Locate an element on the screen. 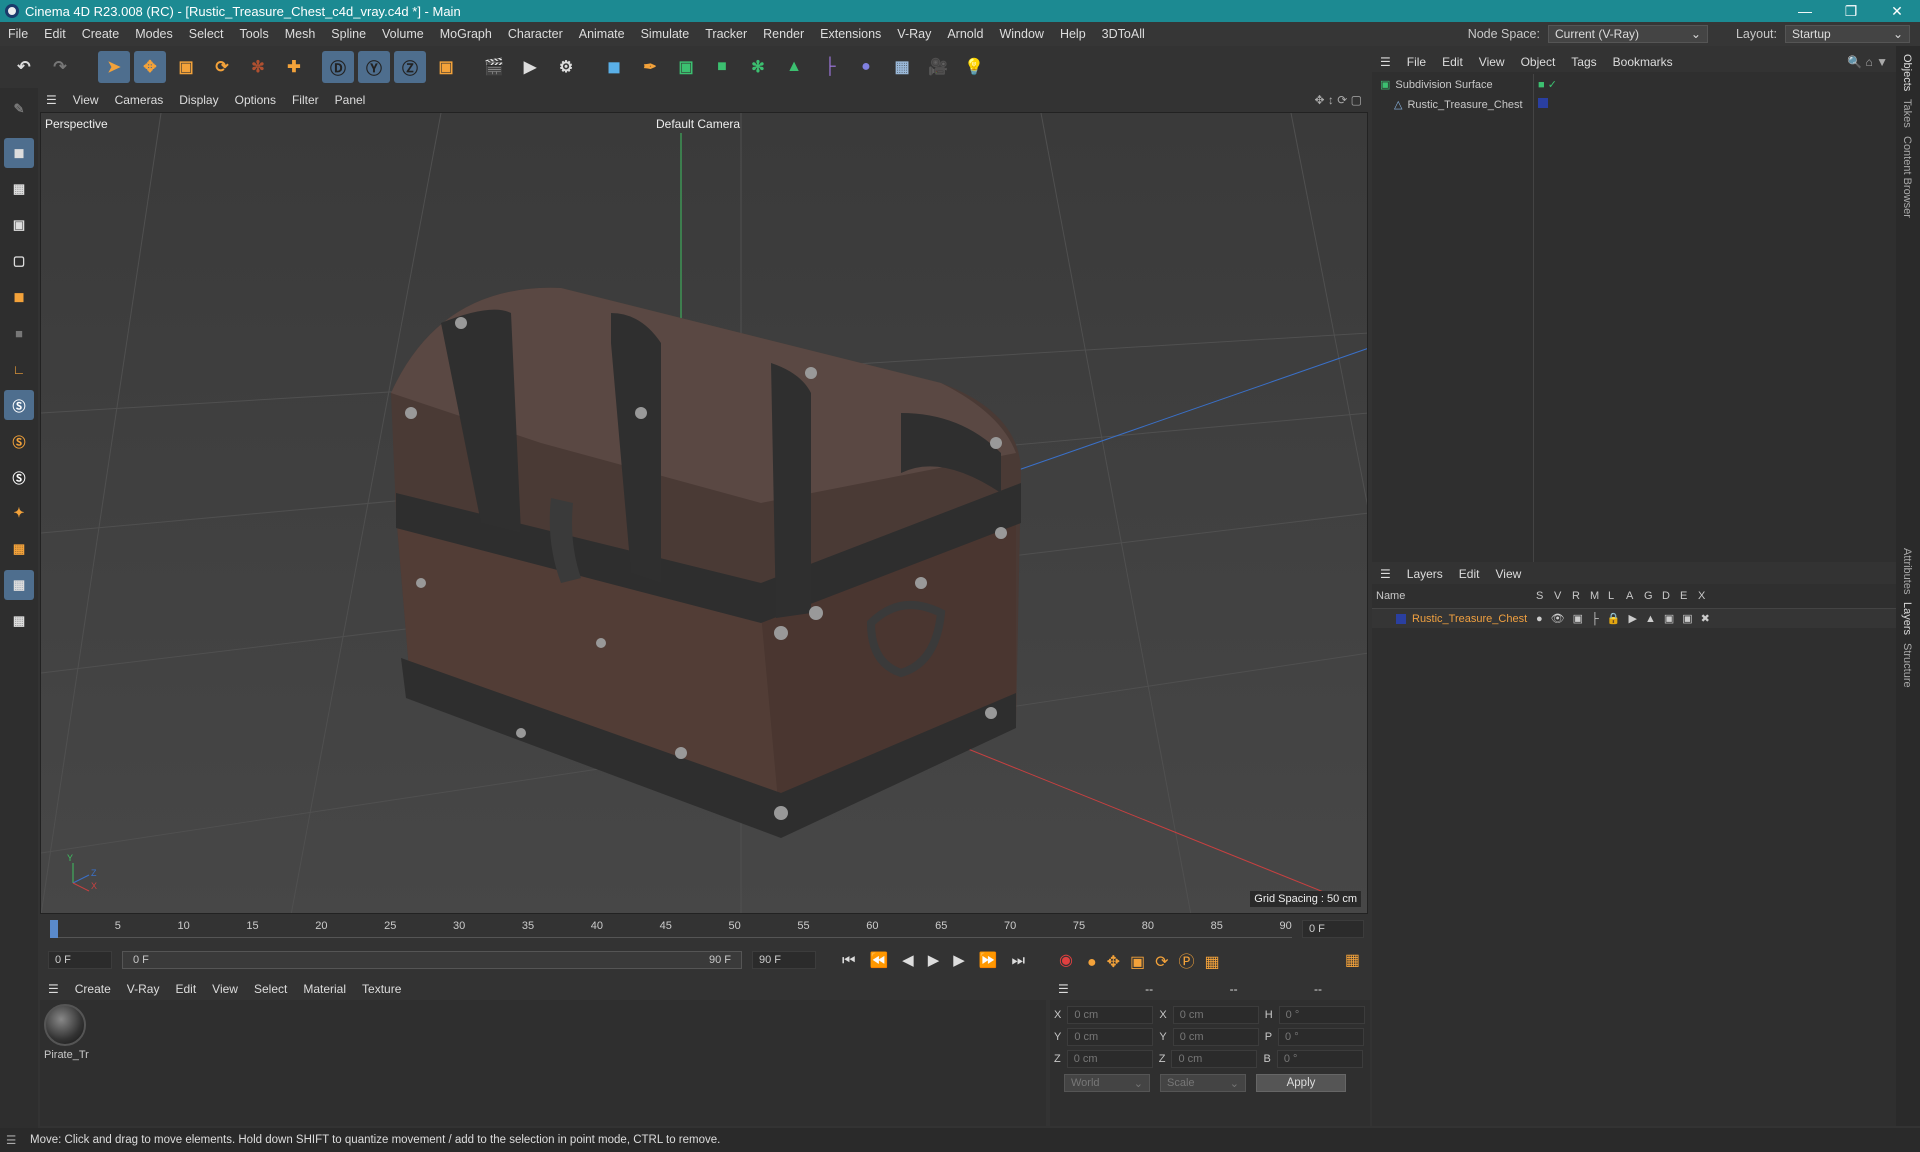  playback-controls: ⏮⏪◀▶▶⏩⏭ is located at coordinates (940, 960).